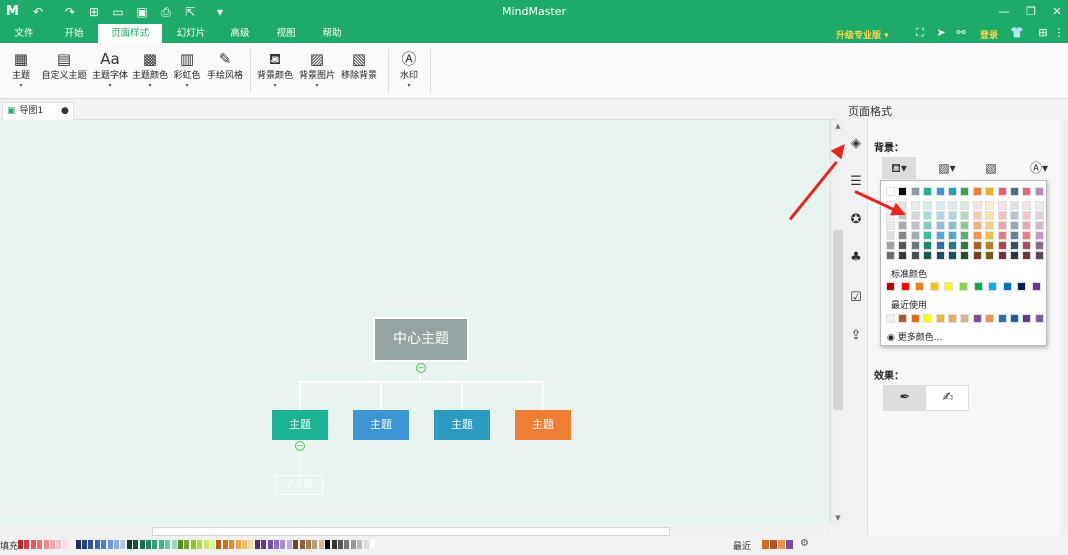 This screenshot has width=1068, height=555. What do you see at coordinates (38, 111) in the screenshot?
I see `document-tab: ▣ 导图1 ●` at bounding box center [38, 111].